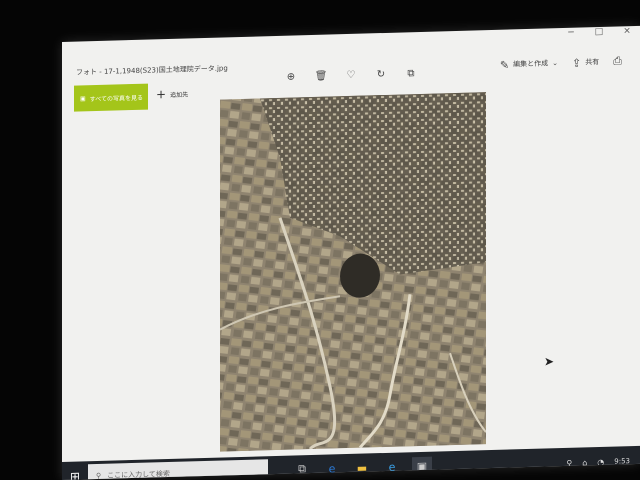 This screenshot has width=640, height=480. I want to click on add-to-button: + 追加先, so click(172, 93).